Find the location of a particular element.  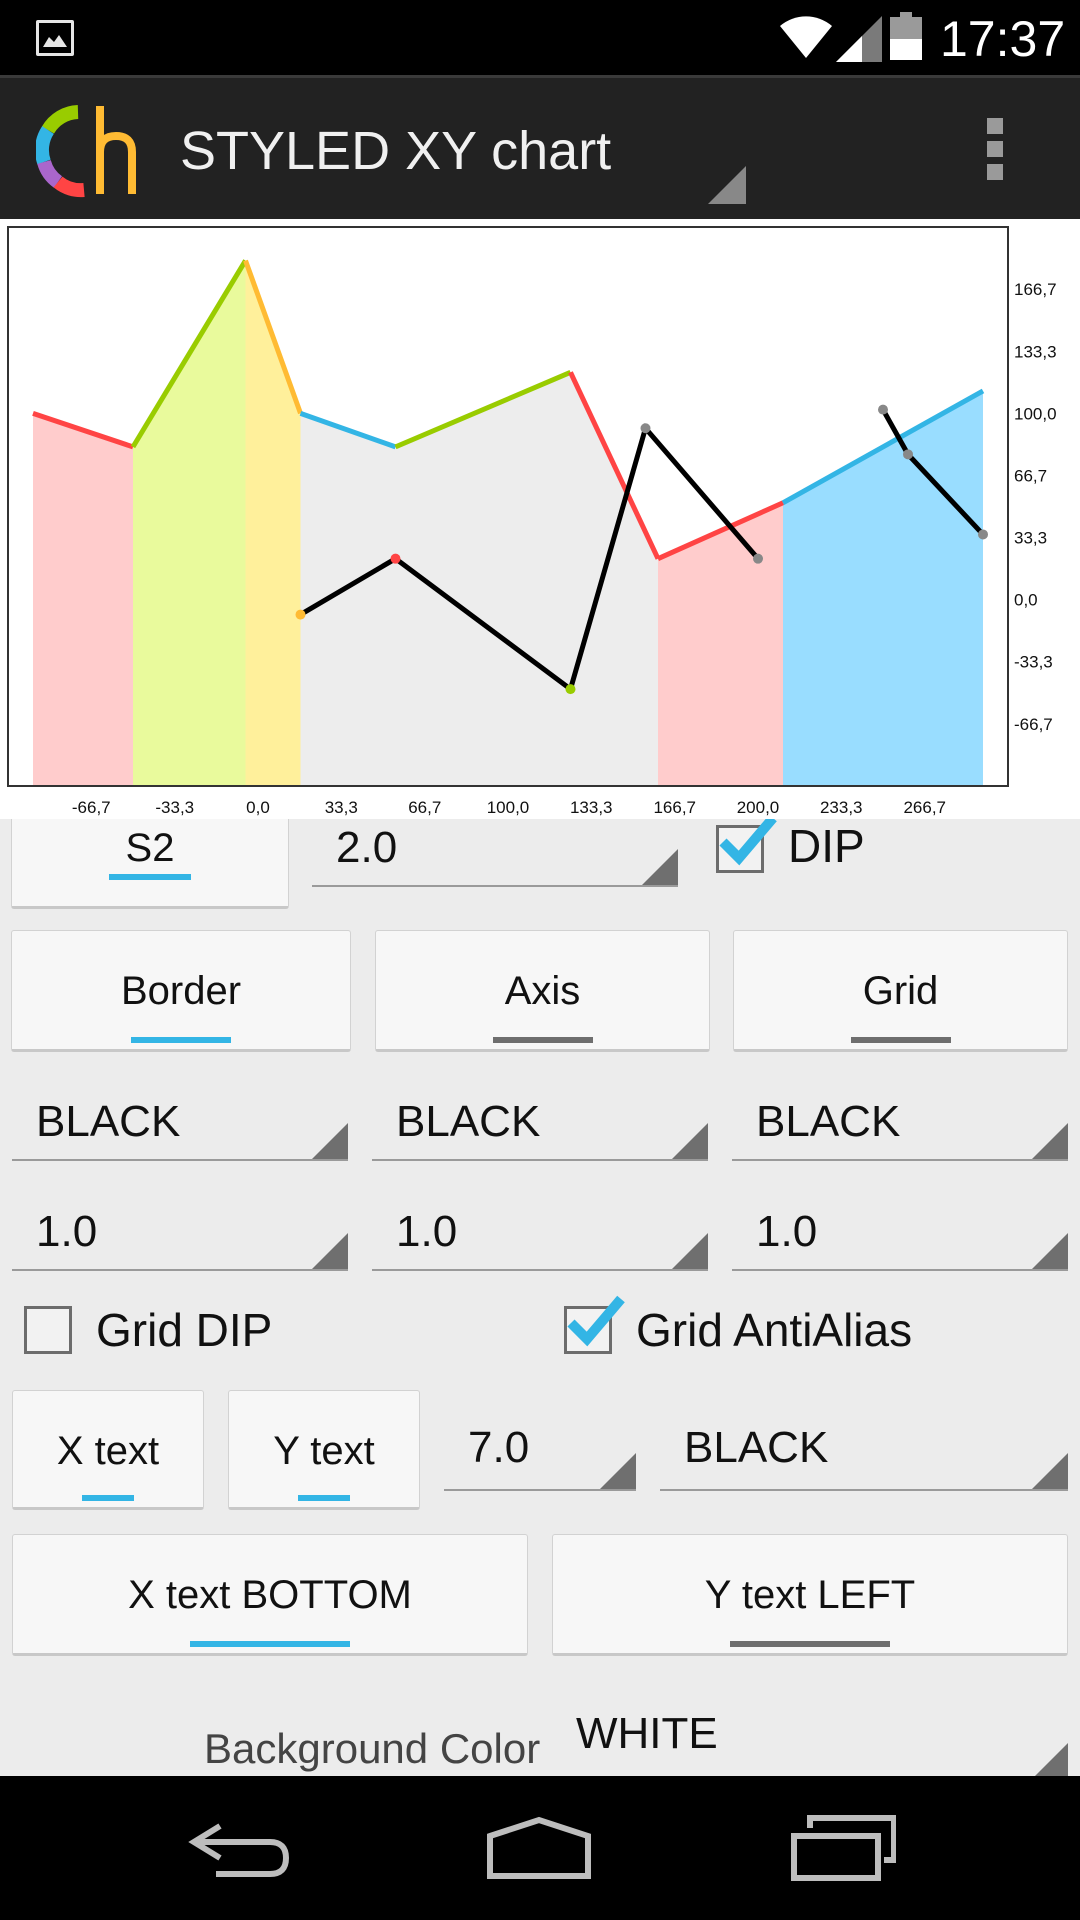

home-icon is located at coordinates (539, 1849).